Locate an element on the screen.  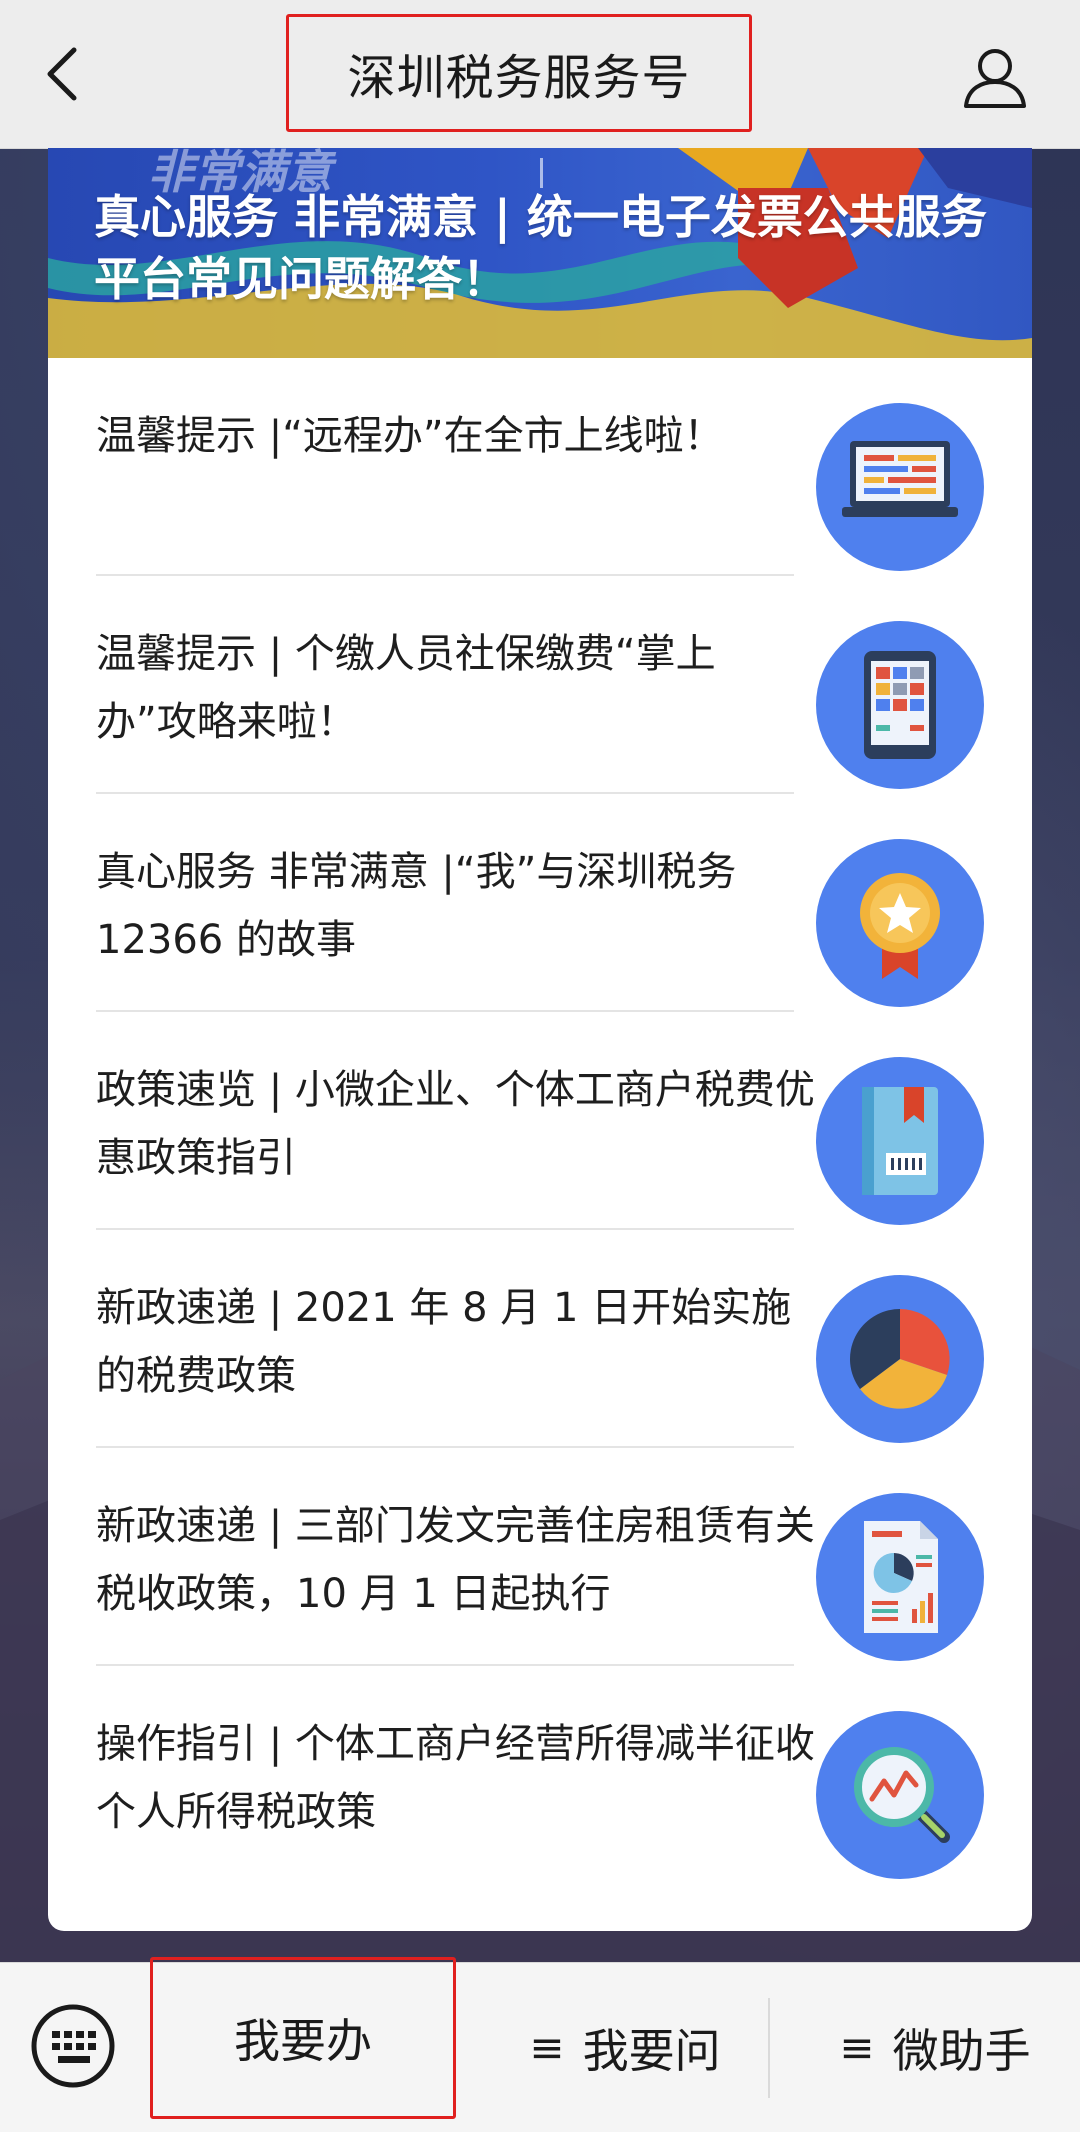
article-title: 温馨提示 | 个缴人员社保缴费“掌上办”攻略来啦！ is located at coordinates (406, 688).